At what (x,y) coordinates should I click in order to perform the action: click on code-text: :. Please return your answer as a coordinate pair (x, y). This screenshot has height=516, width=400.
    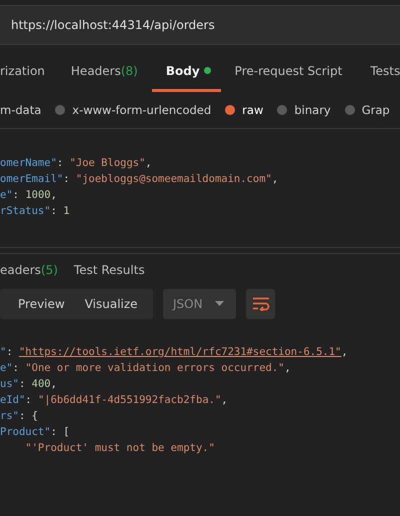
    Looking at the image, I should click on (10, 352).